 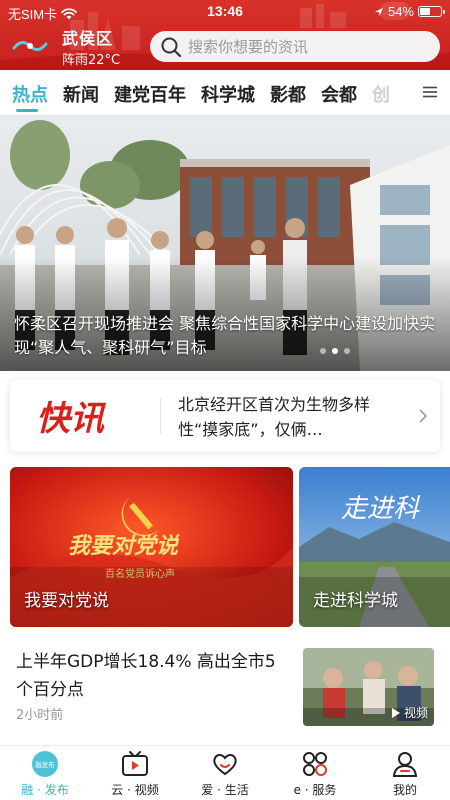 I want to click on svg-text: 我要对党说, so click(x=124, y=546).